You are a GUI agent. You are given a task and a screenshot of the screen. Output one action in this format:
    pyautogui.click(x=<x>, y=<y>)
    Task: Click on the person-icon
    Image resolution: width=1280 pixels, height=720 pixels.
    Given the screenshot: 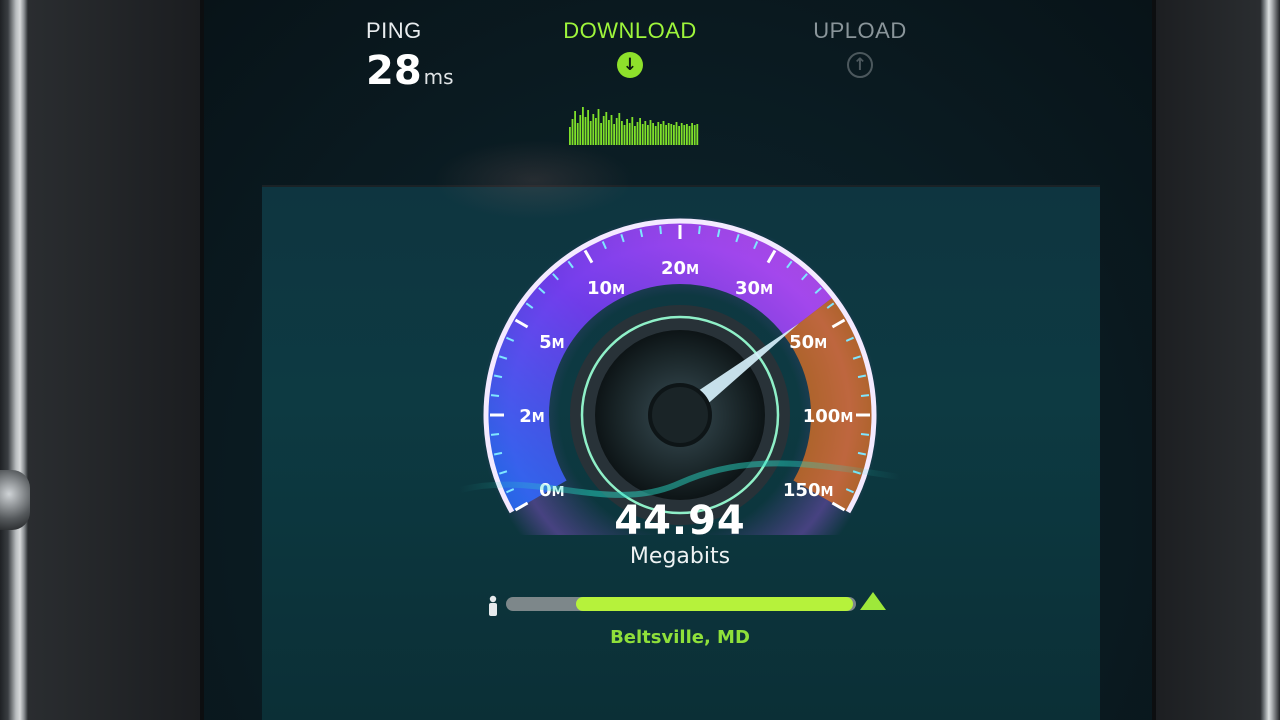 What is the action you would take?
    pyautogui.click(x=493, y=605)
    